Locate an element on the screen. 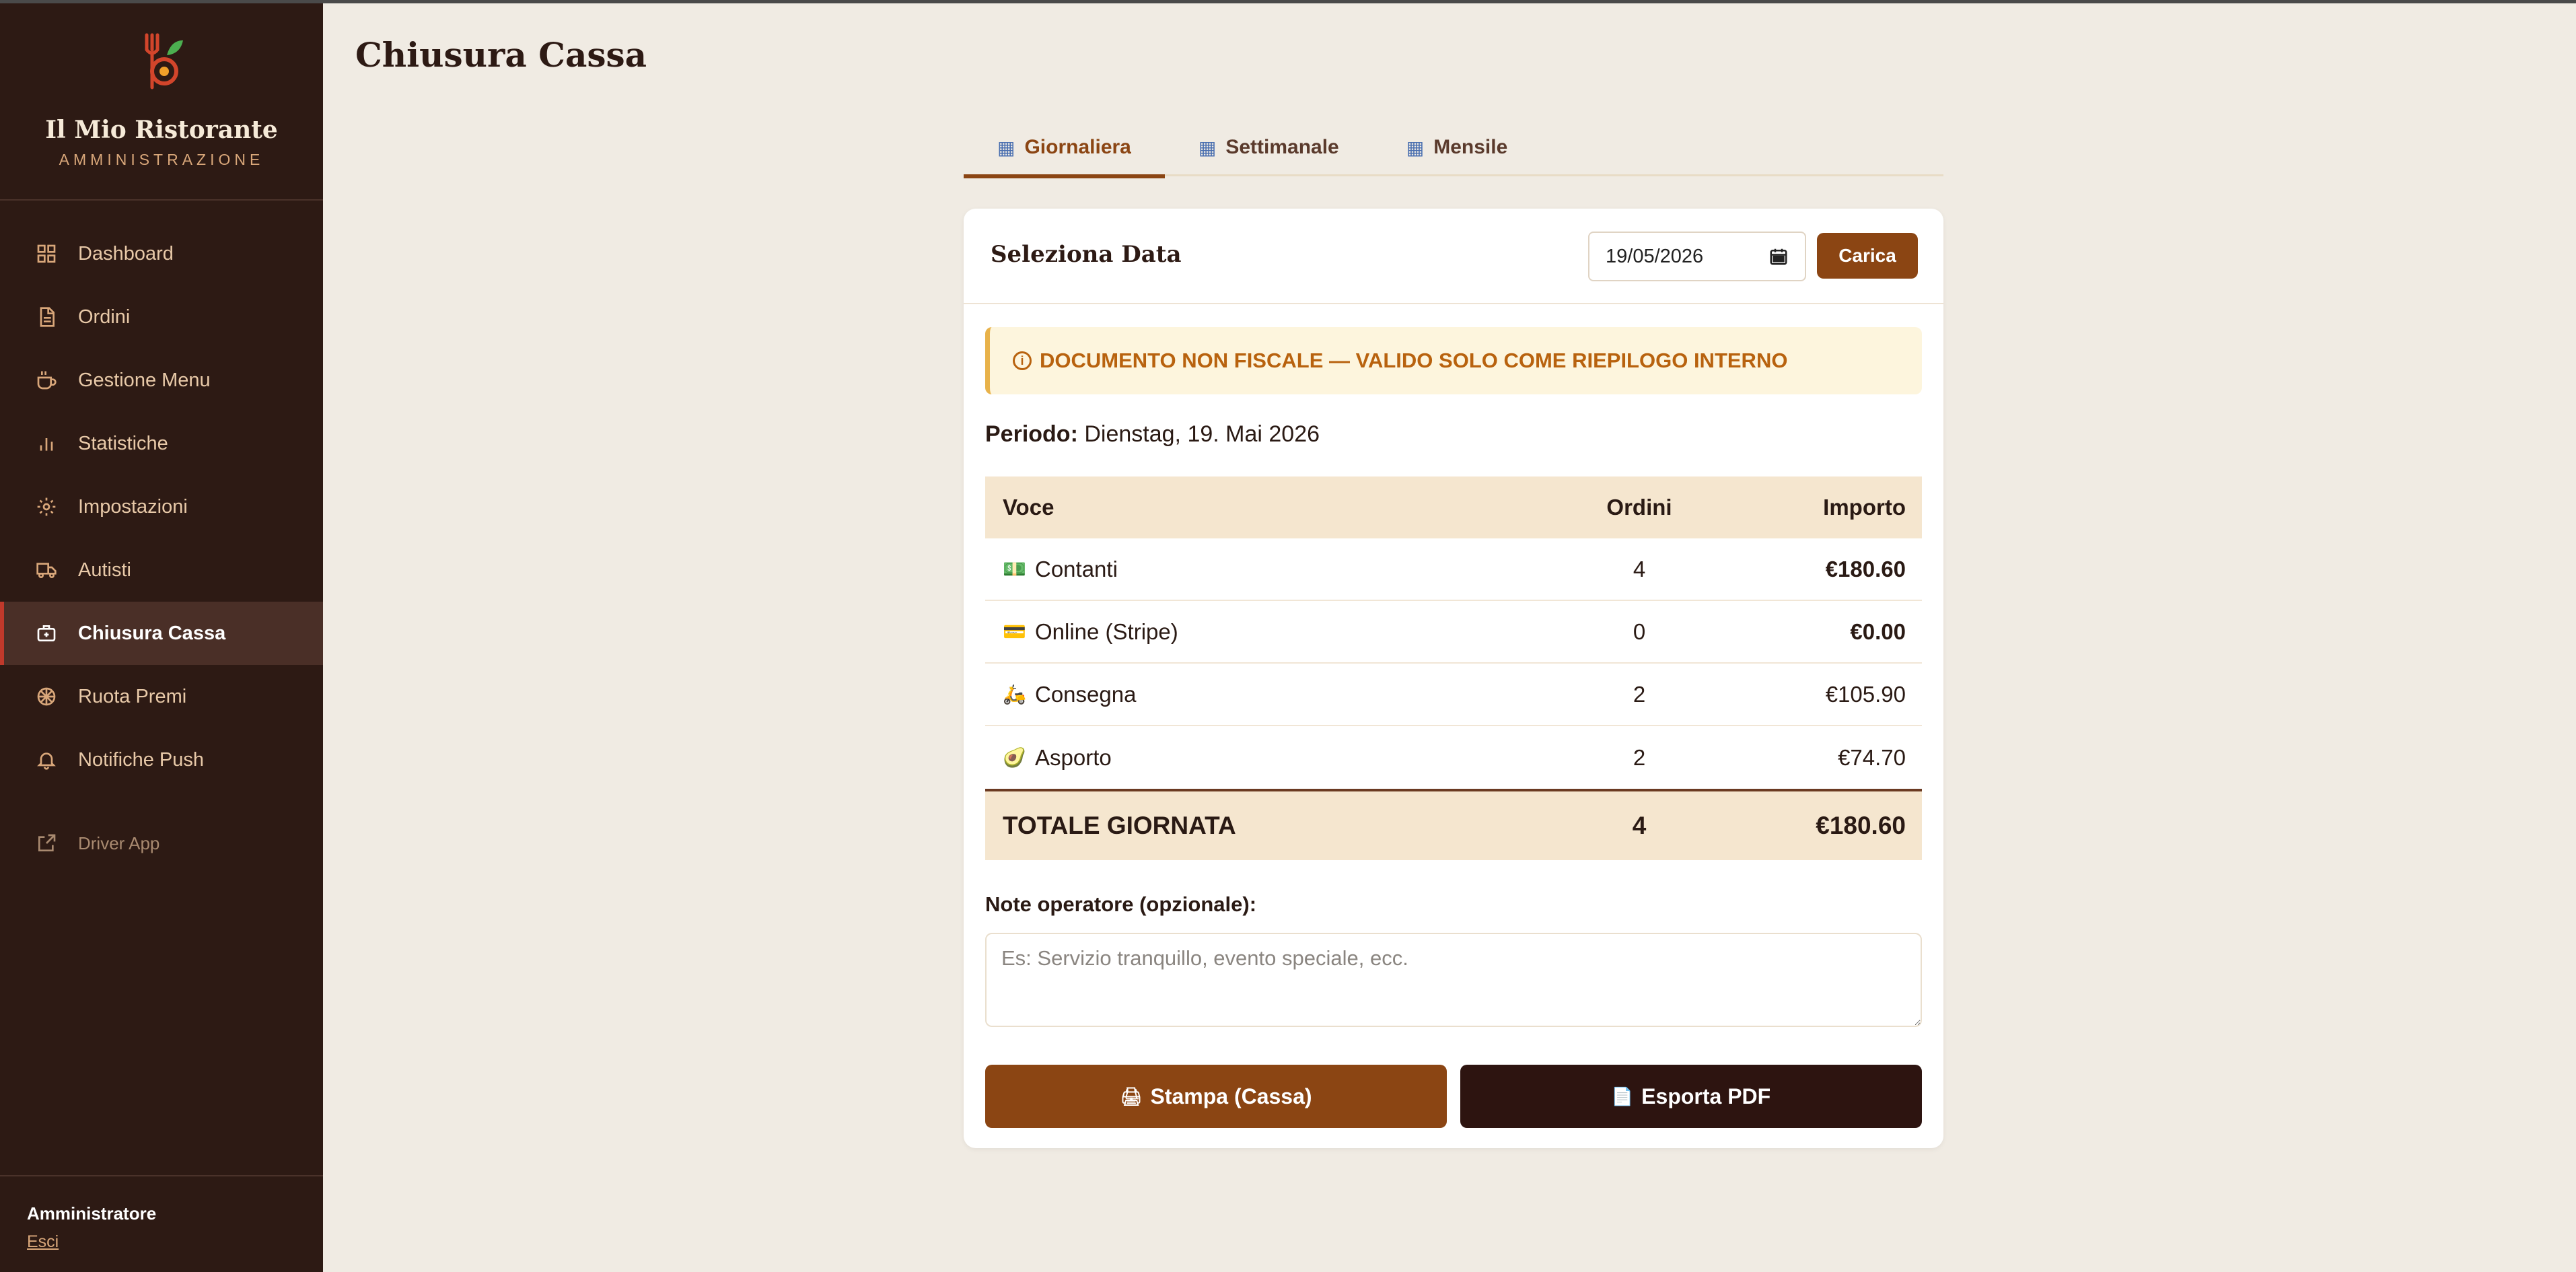 Image resolution: width=2576 pixels, height=1272 pixels. total-amount: €180.60 is located at coordinates (1861, 826).